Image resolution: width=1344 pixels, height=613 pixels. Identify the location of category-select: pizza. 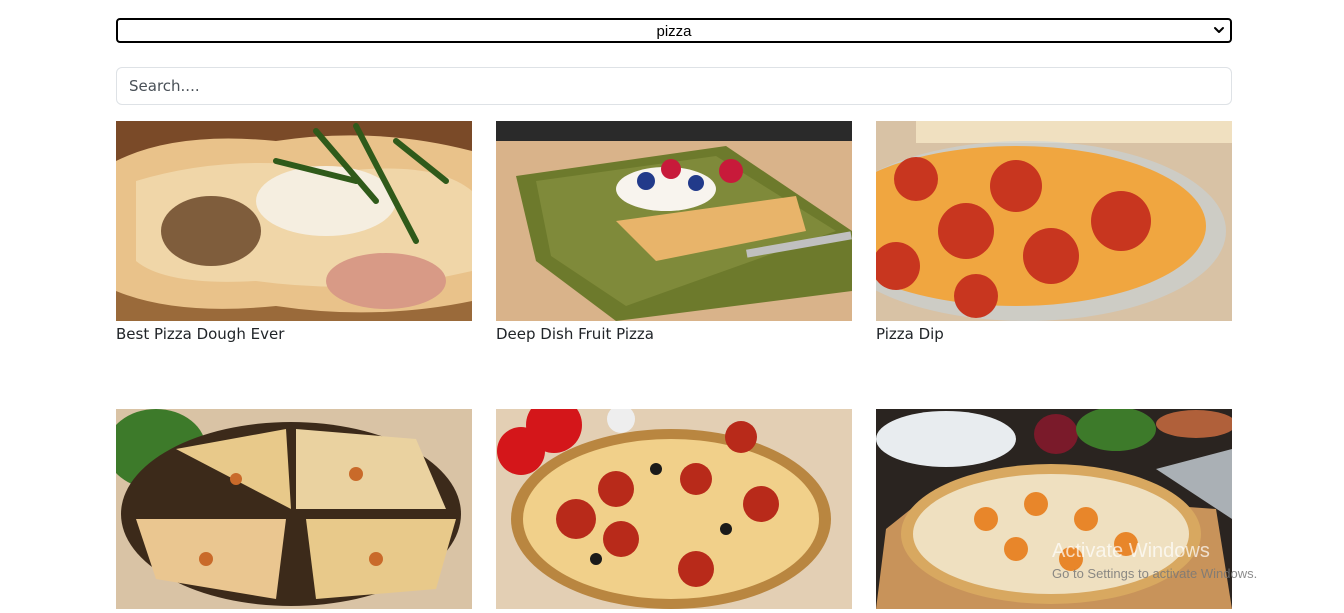
(674, 30).